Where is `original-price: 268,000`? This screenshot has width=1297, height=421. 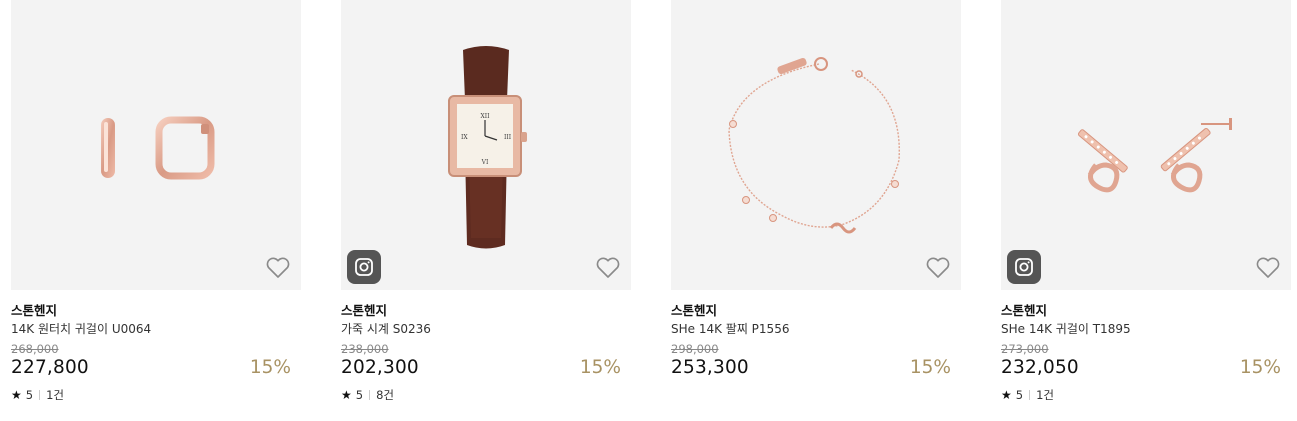
original-price: 268,000 is located at coordinates (35, 349).